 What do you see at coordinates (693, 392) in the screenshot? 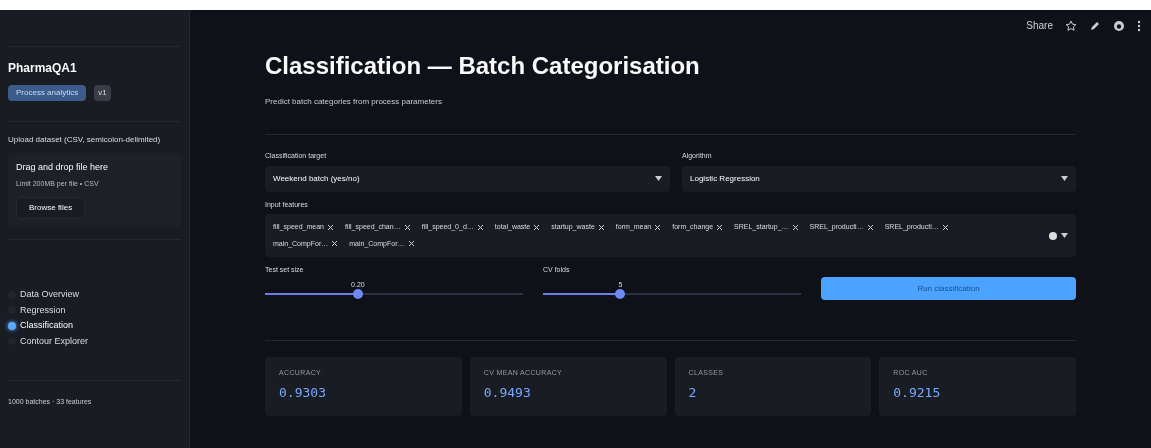
I see `metric-value: 2` at bounding box center [693, 392].